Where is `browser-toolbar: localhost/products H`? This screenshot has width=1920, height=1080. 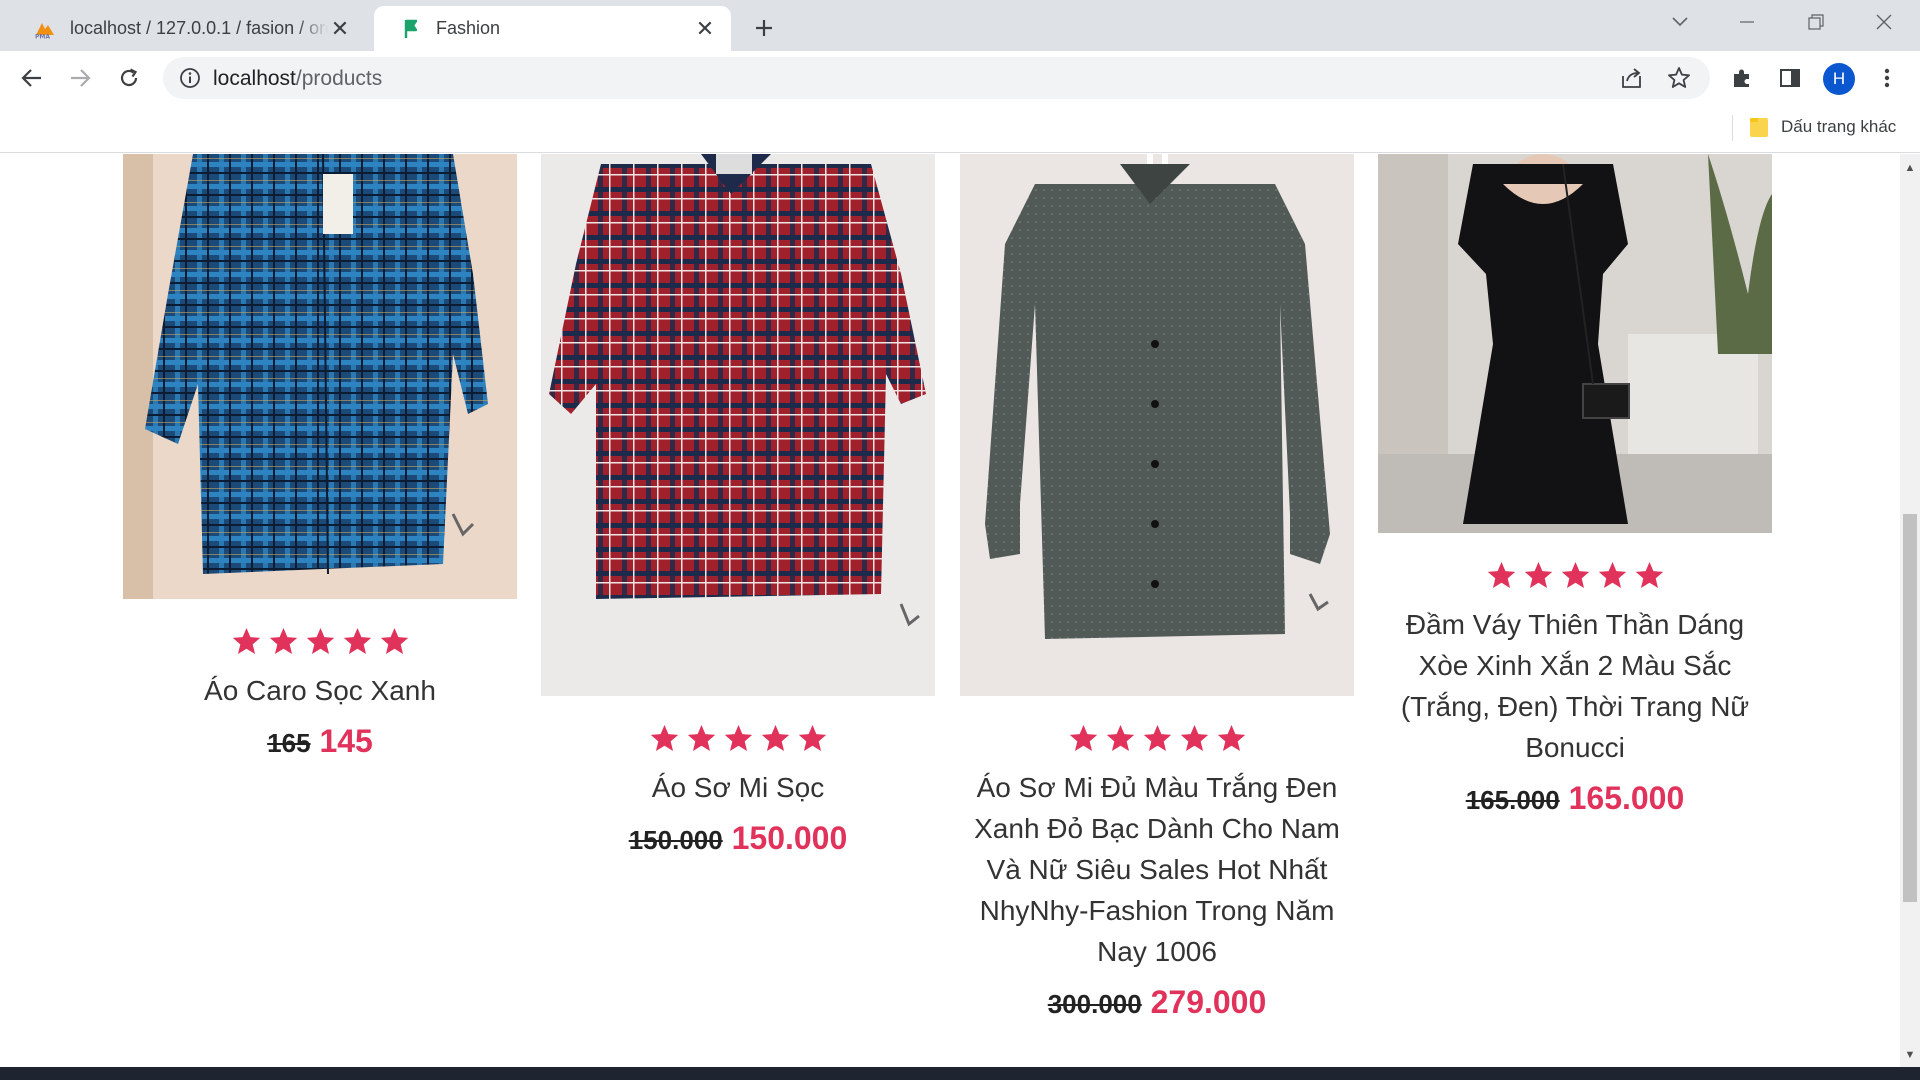
browser-toolbar: localhost/products H is located at coordinates (960, 78).